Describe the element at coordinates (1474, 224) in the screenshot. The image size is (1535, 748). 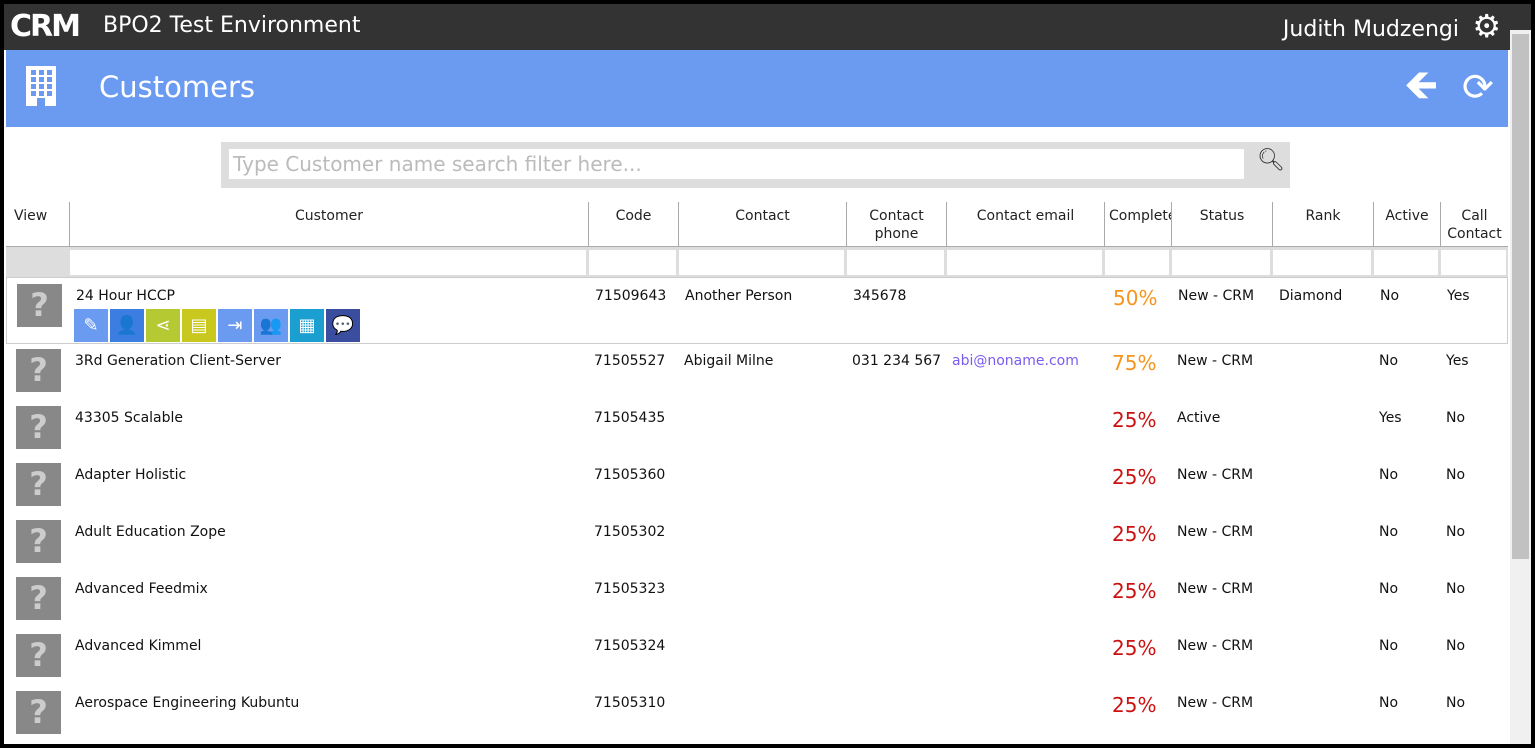
I see `column-header-call-contact: Call Contact` at that location.